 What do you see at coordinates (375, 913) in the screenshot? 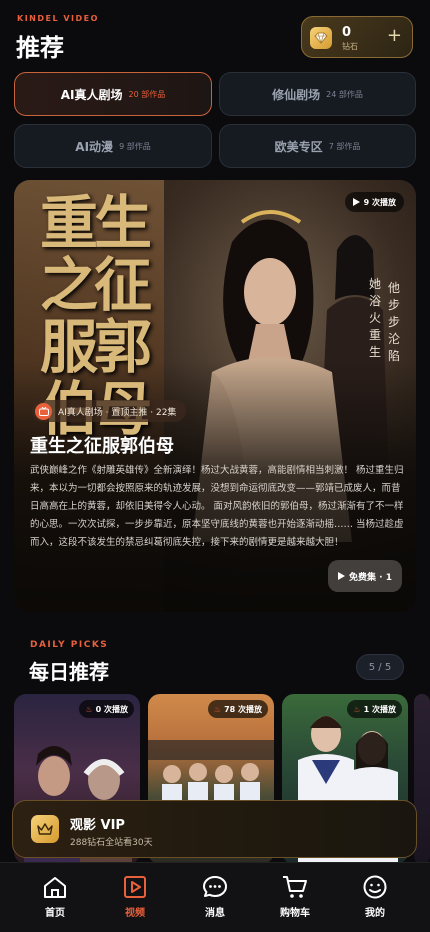
I see `tab-label: 我的` at bounding box center [375, 913].